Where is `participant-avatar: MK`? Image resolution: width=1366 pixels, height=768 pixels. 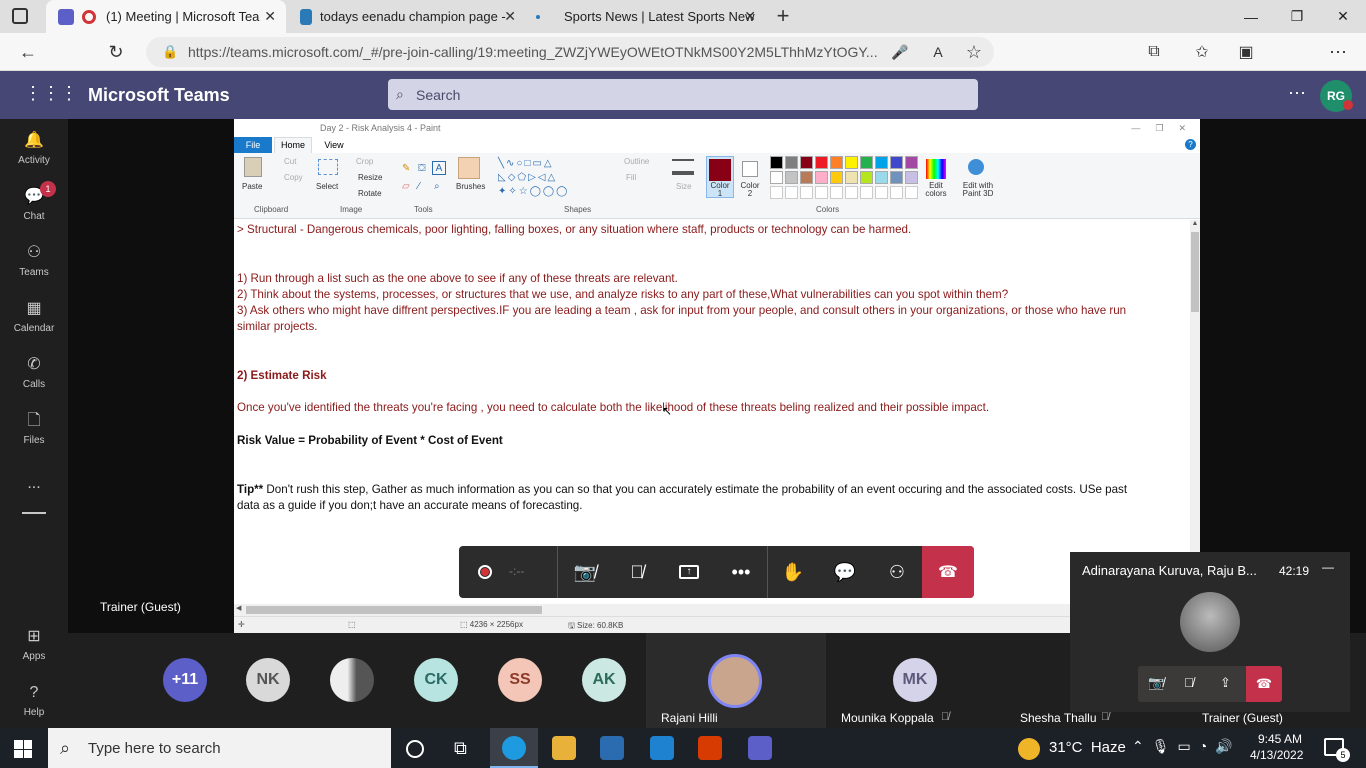 participant-avatar: MK is located at coordinates (915, 680).